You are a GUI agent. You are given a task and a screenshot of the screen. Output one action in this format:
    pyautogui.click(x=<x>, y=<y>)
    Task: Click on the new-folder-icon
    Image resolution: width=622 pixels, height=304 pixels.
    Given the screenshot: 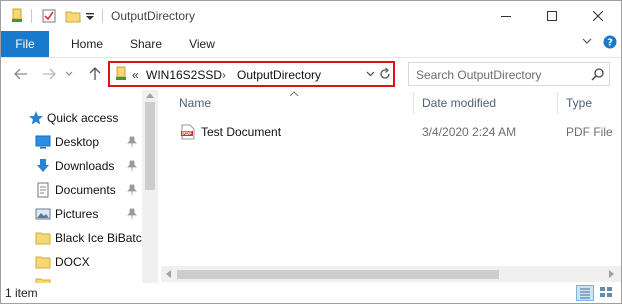 What is the action you would take?
    pyautogui.click(x=73, y=16)
    